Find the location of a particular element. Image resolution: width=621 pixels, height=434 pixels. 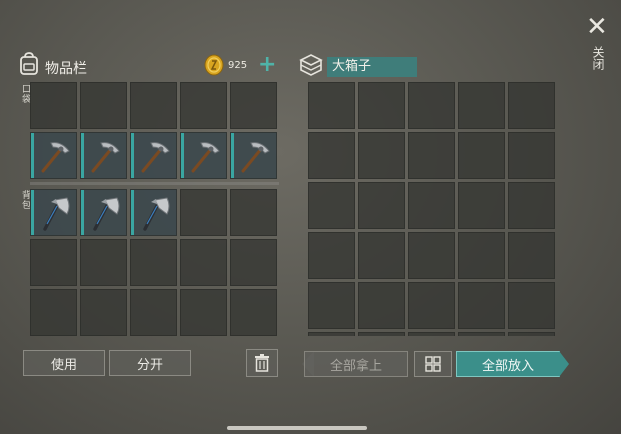

split-button: 分开 is located at coordinates (150, 363).